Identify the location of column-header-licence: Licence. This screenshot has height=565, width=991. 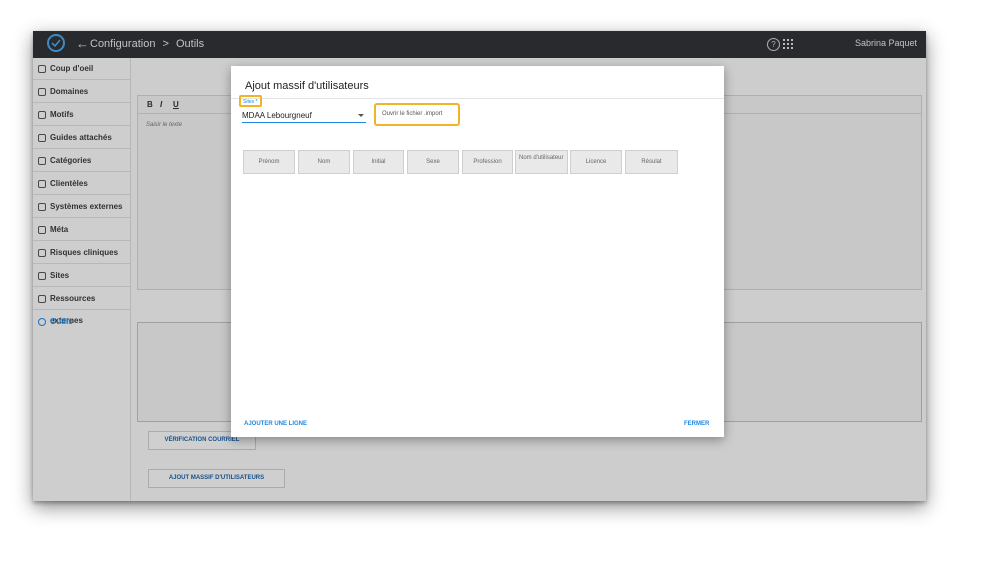
(596, 162).